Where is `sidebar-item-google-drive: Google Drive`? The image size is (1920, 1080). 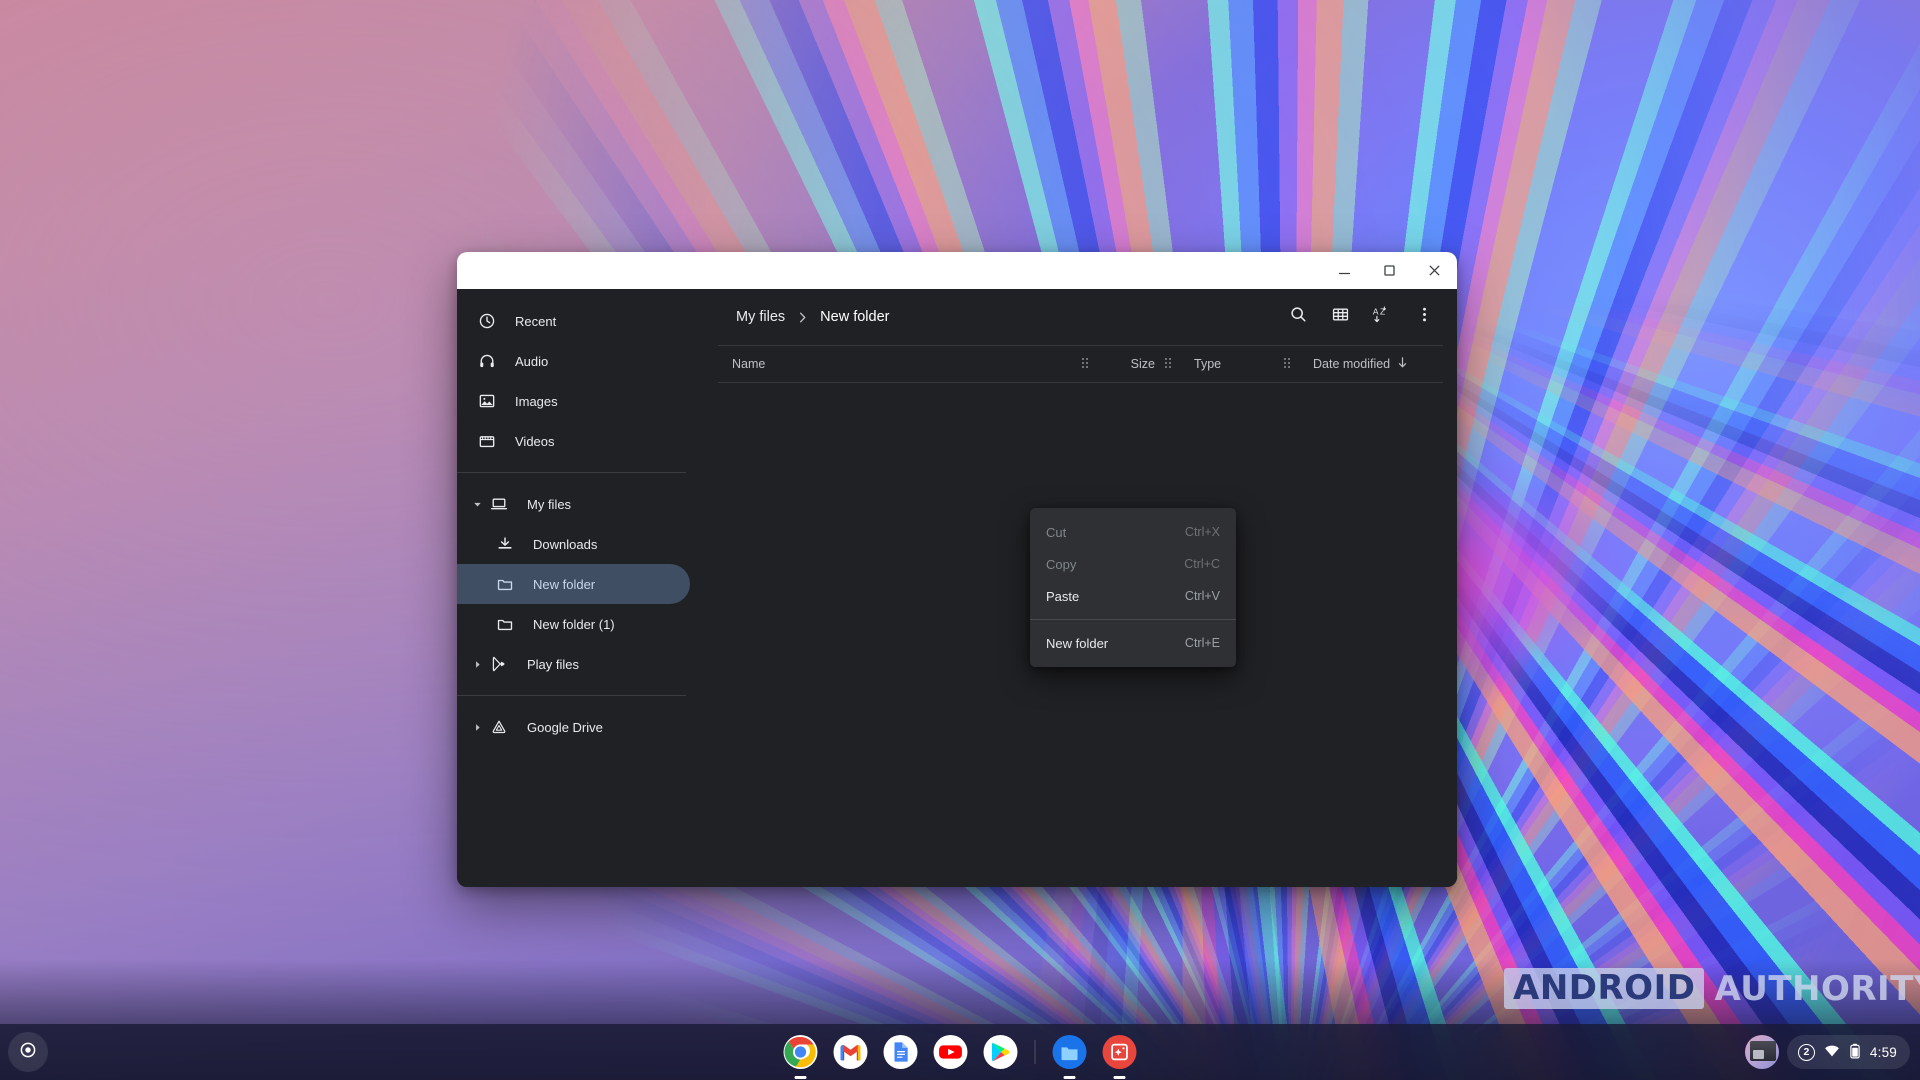 sidebar-item-google-drive: Google Drive is located at coordinates (573, 727).